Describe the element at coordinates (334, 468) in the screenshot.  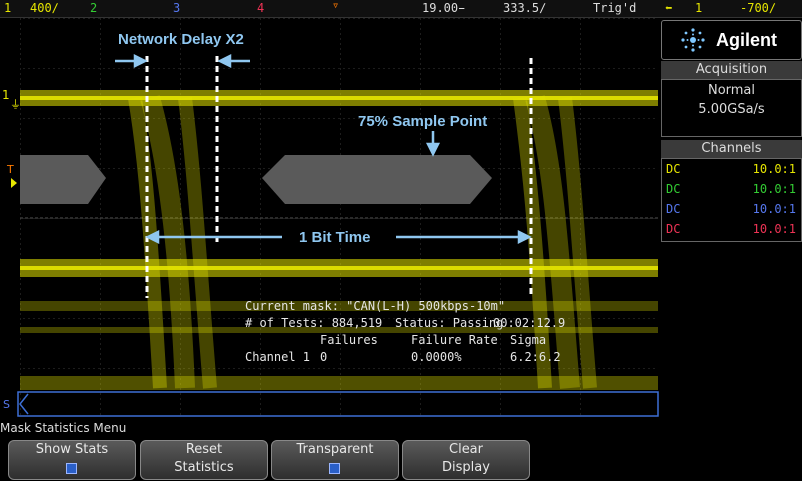
I see `transparent-checkbox-icon` at that location.